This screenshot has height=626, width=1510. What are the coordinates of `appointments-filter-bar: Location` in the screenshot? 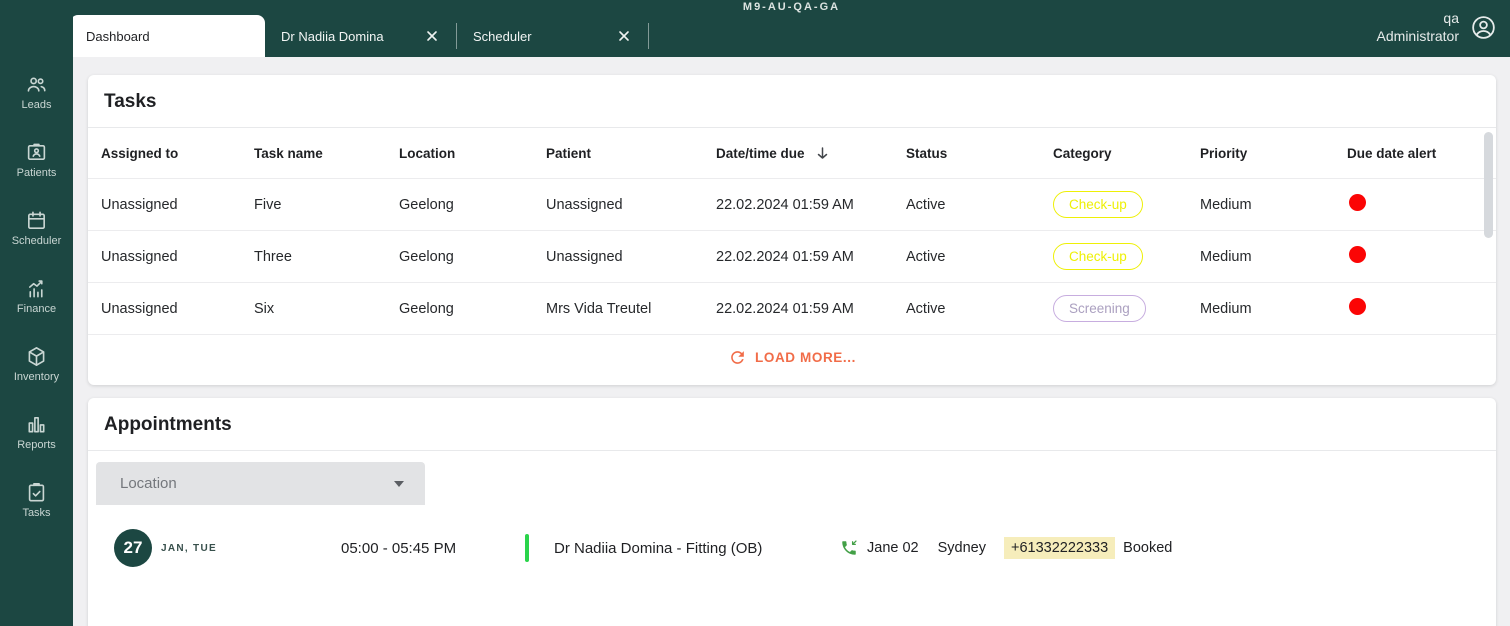 It's located at (792, 478).